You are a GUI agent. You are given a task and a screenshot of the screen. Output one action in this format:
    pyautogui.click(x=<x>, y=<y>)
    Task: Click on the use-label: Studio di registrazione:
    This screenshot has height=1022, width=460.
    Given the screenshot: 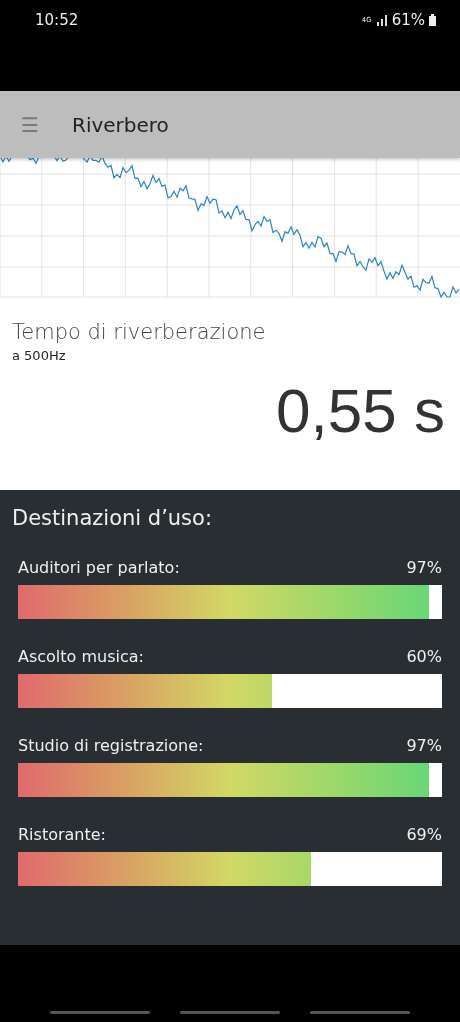 What is the action you would take?
    pyautogui.click(x=111, y=745)
    